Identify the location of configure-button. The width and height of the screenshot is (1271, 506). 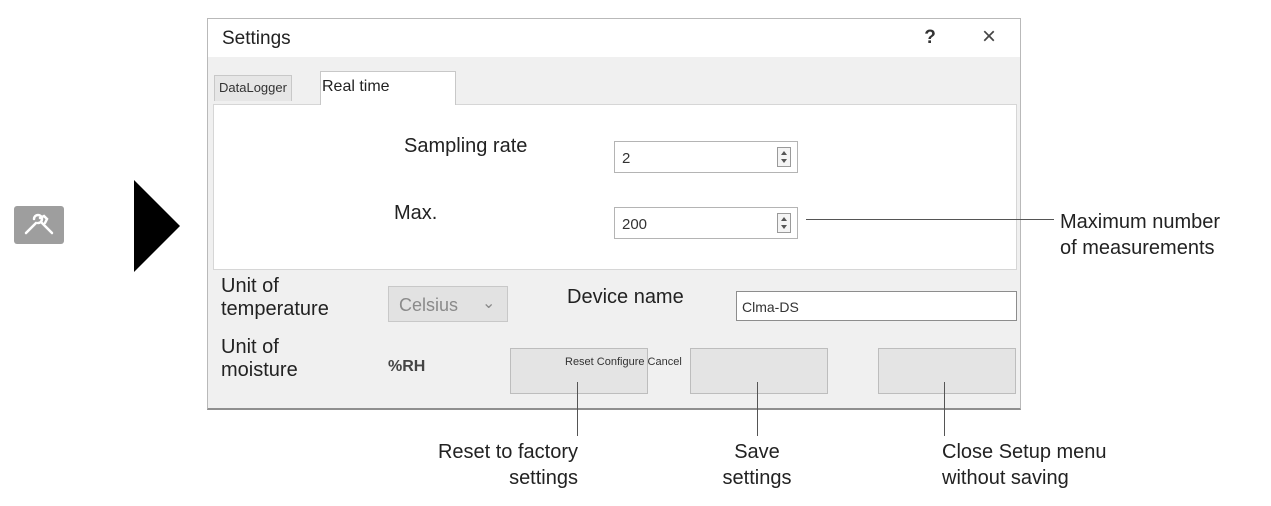
(759, 371).